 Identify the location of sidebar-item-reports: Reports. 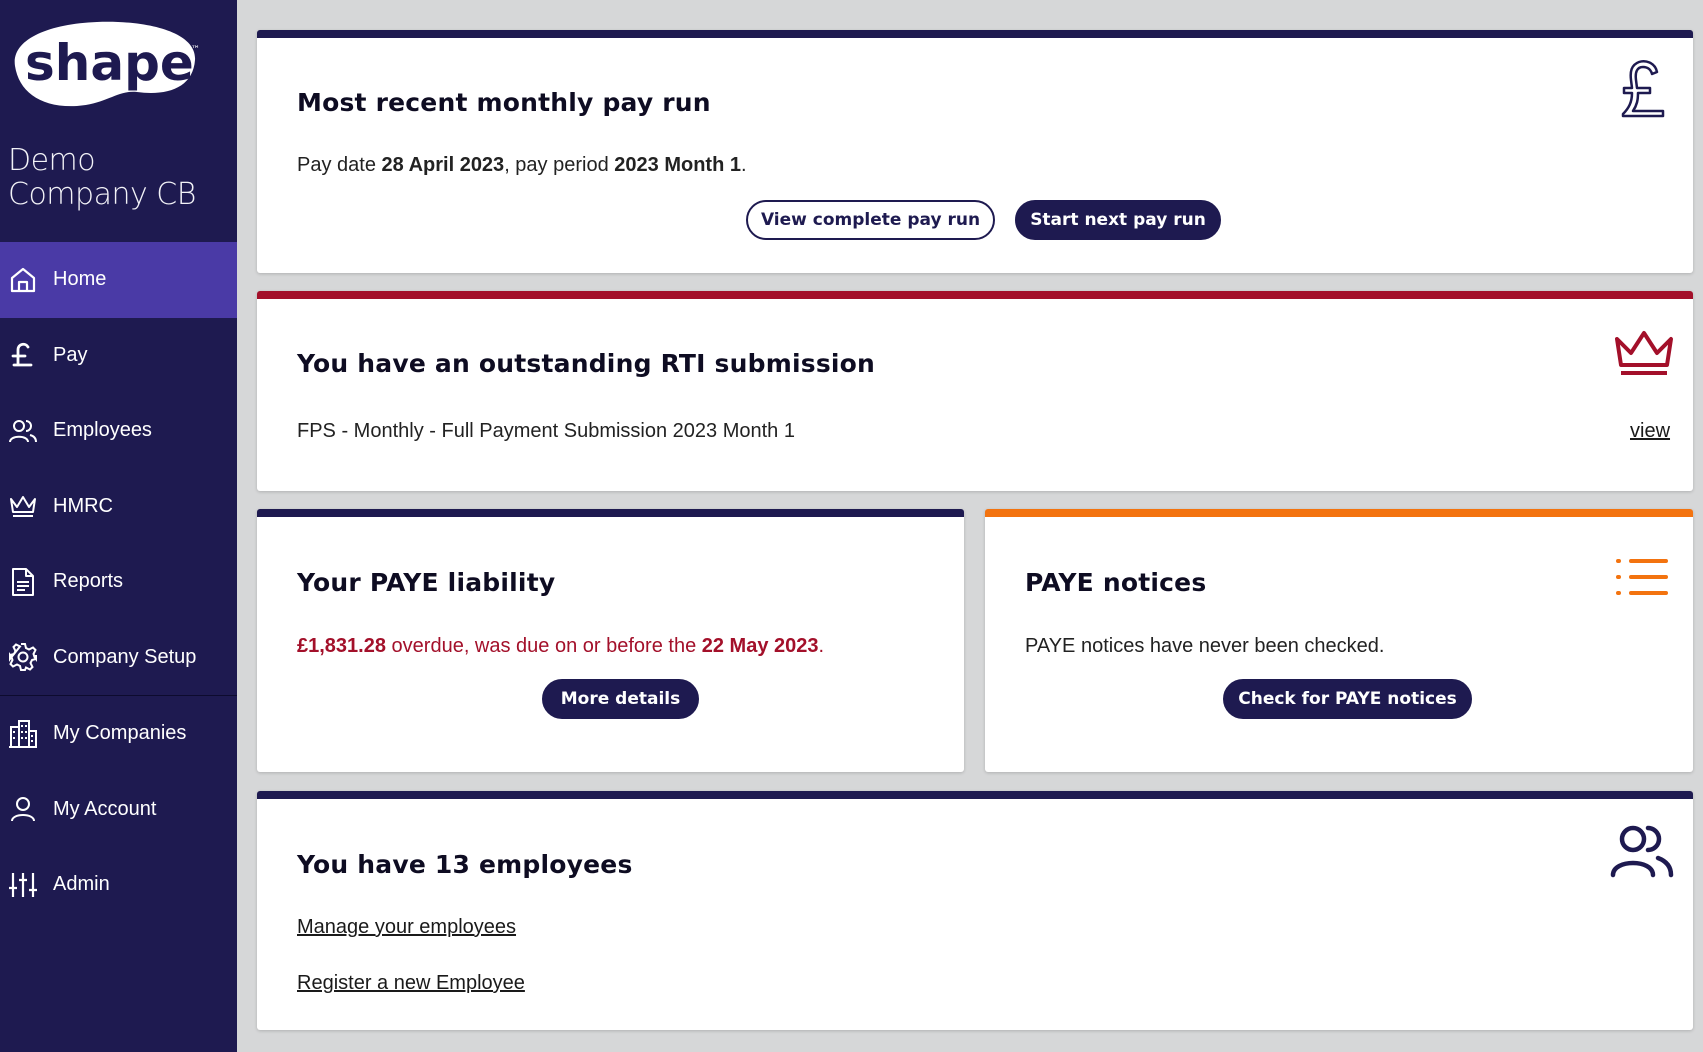
(118, 582).